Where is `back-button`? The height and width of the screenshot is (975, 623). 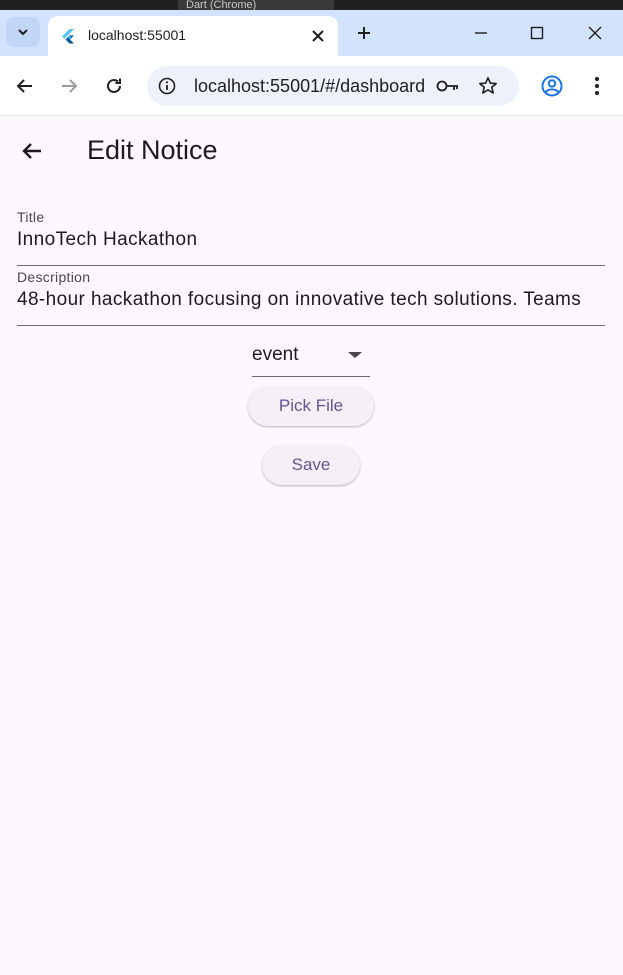
back-button is located at coordinates (25, 86).